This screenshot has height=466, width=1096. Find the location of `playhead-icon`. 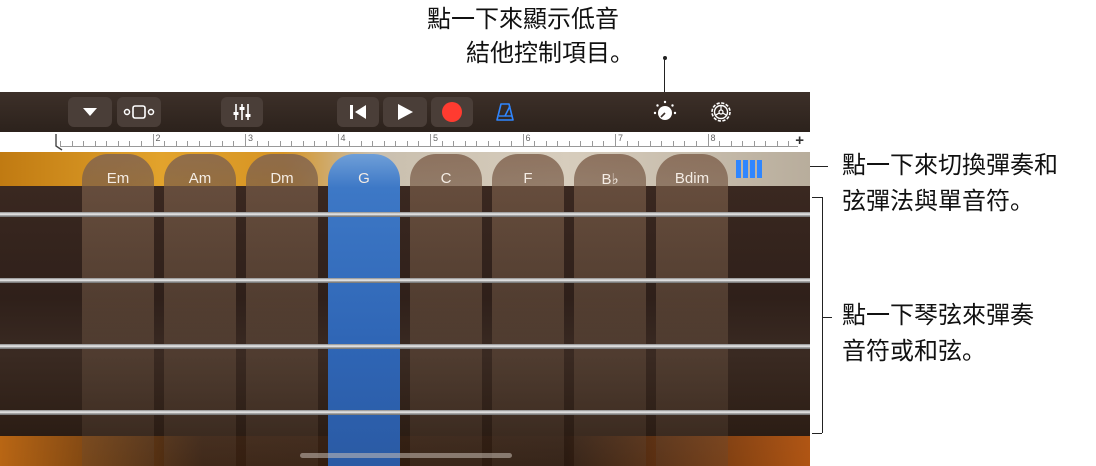

playhead-icon is located at coordinates (59, 142).